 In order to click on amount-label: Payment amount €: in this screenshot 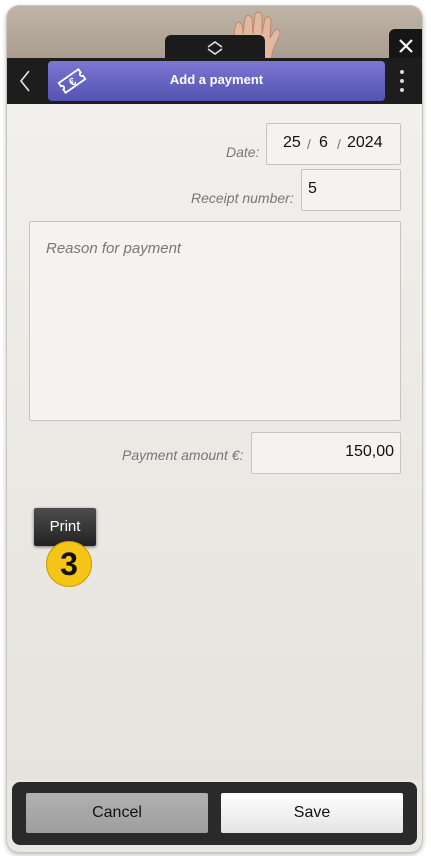, I will do `click(183, 455)`.